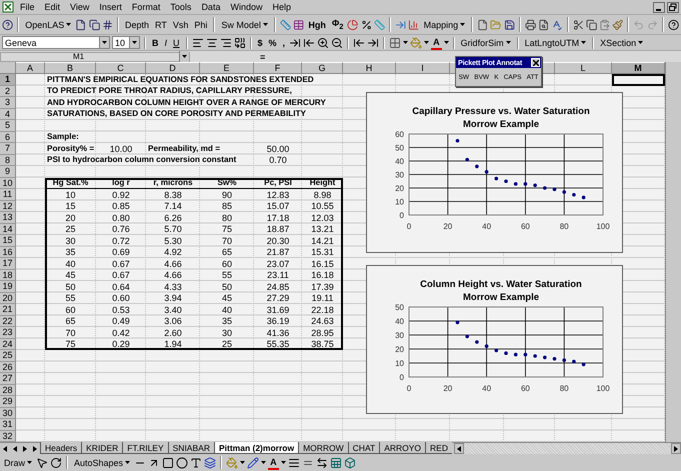 The height and width of the screenshot is (471, 681). Describe the element at coordinates (402, 448) in the screenshot. I see `sheet-tab: ARROYO` at that location.